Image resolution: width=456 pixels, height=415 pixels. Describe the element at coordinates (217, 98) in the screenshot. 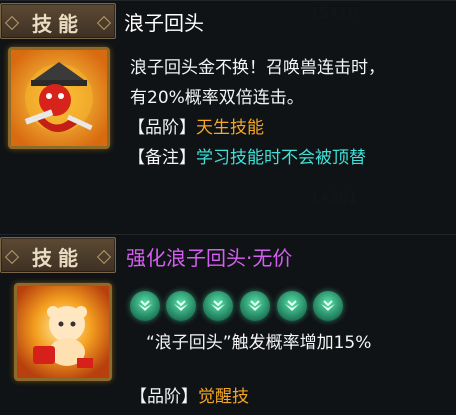

I see `skill-description-line: 有20%概率双倍连击。` at that location.